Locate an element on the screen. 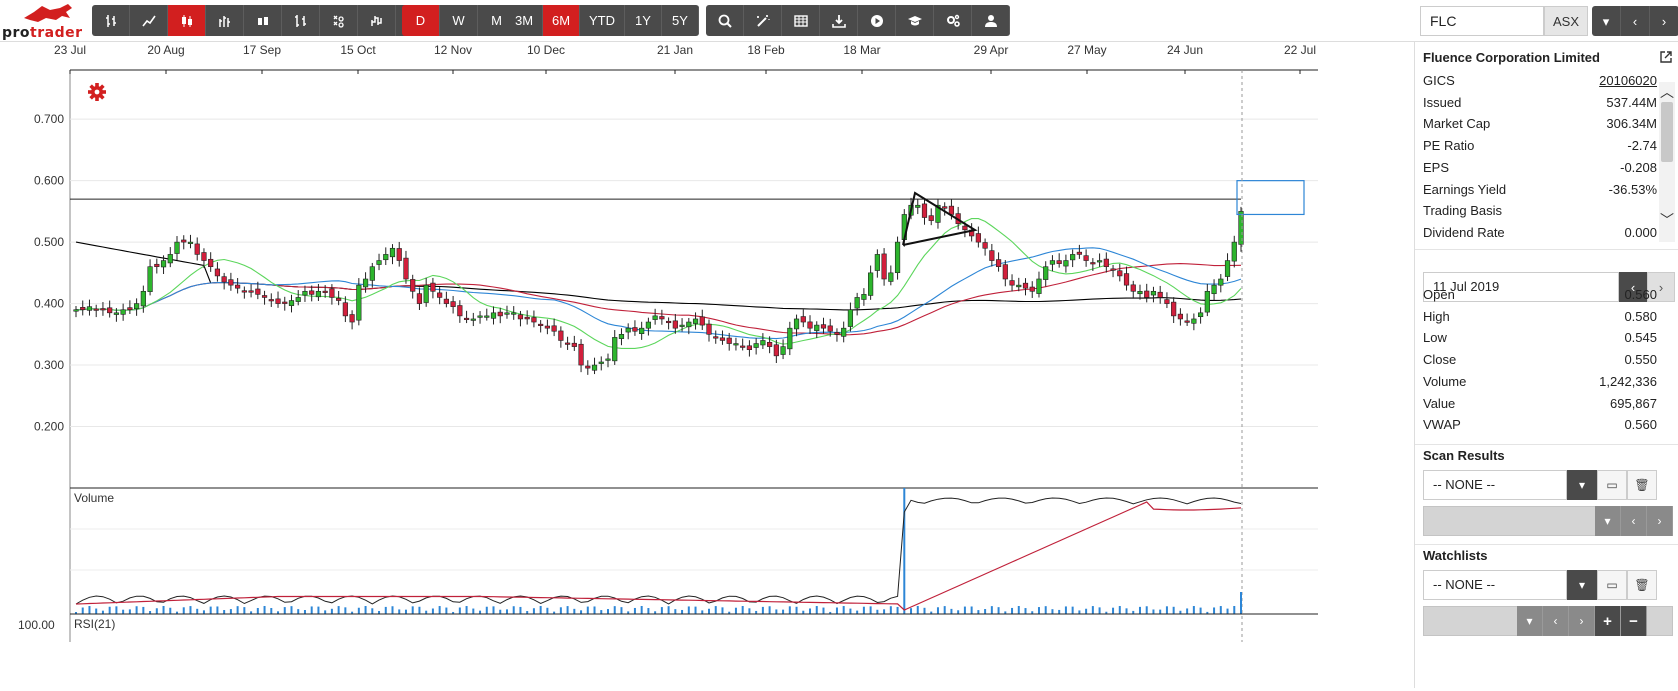  chevron-up-icon: ︿ is located at coordinates (1667, 92).